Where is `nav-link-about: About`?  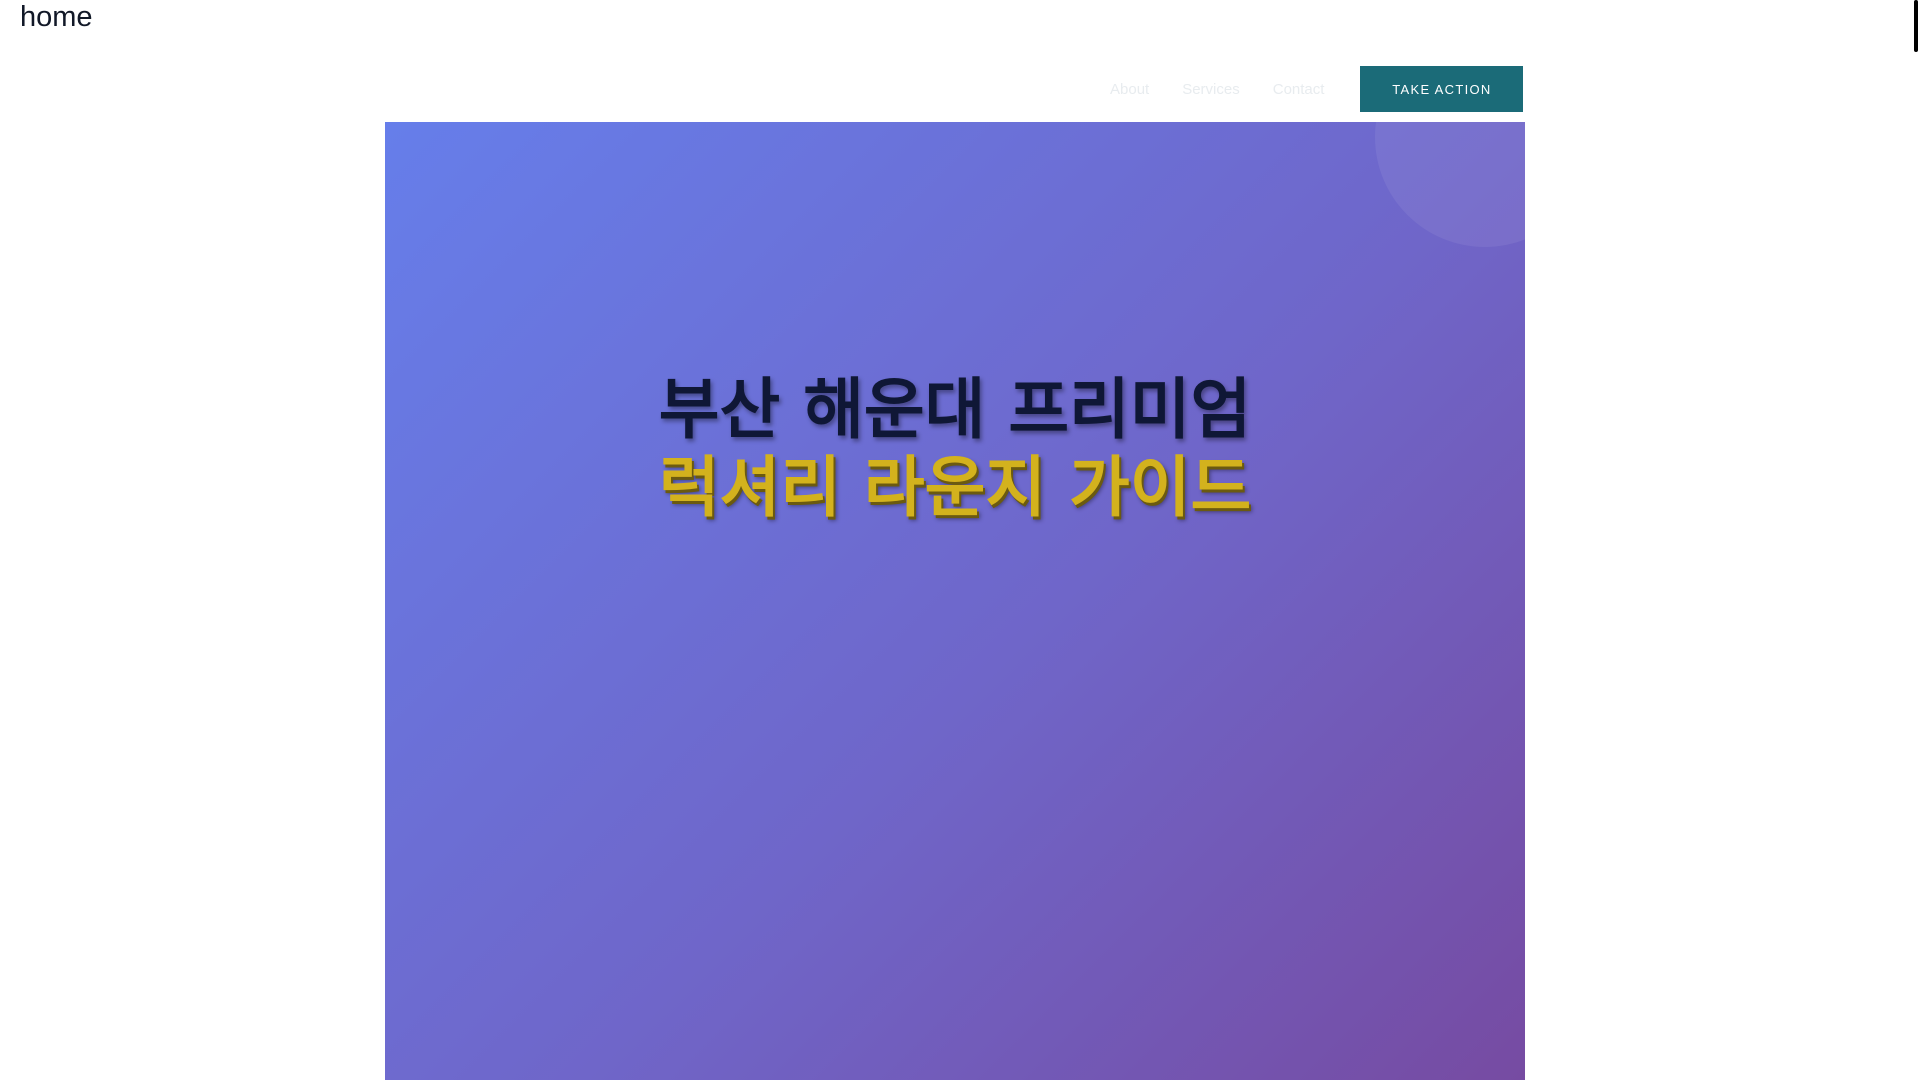
nav-link-about: About is located at coordinates (1129, 89).